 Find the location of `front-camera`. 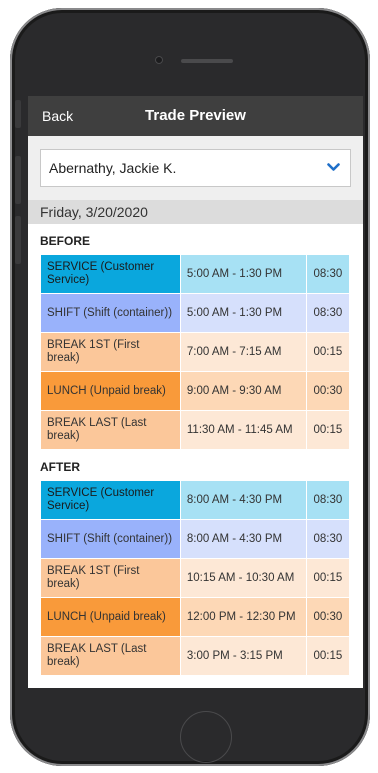

front-camera is located at coordinates (159, 60).